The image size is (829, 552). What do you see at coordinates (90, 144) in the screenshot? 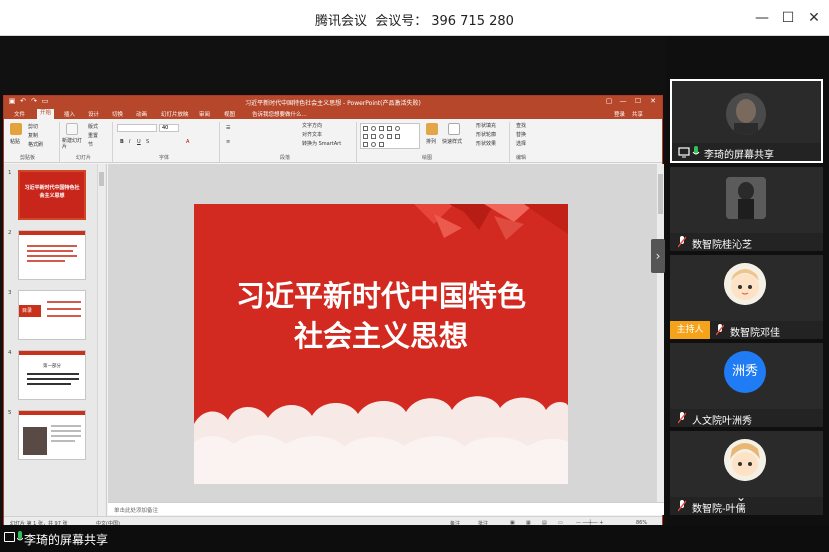
I see `section-button: 节` at bounding box center [90, 144].